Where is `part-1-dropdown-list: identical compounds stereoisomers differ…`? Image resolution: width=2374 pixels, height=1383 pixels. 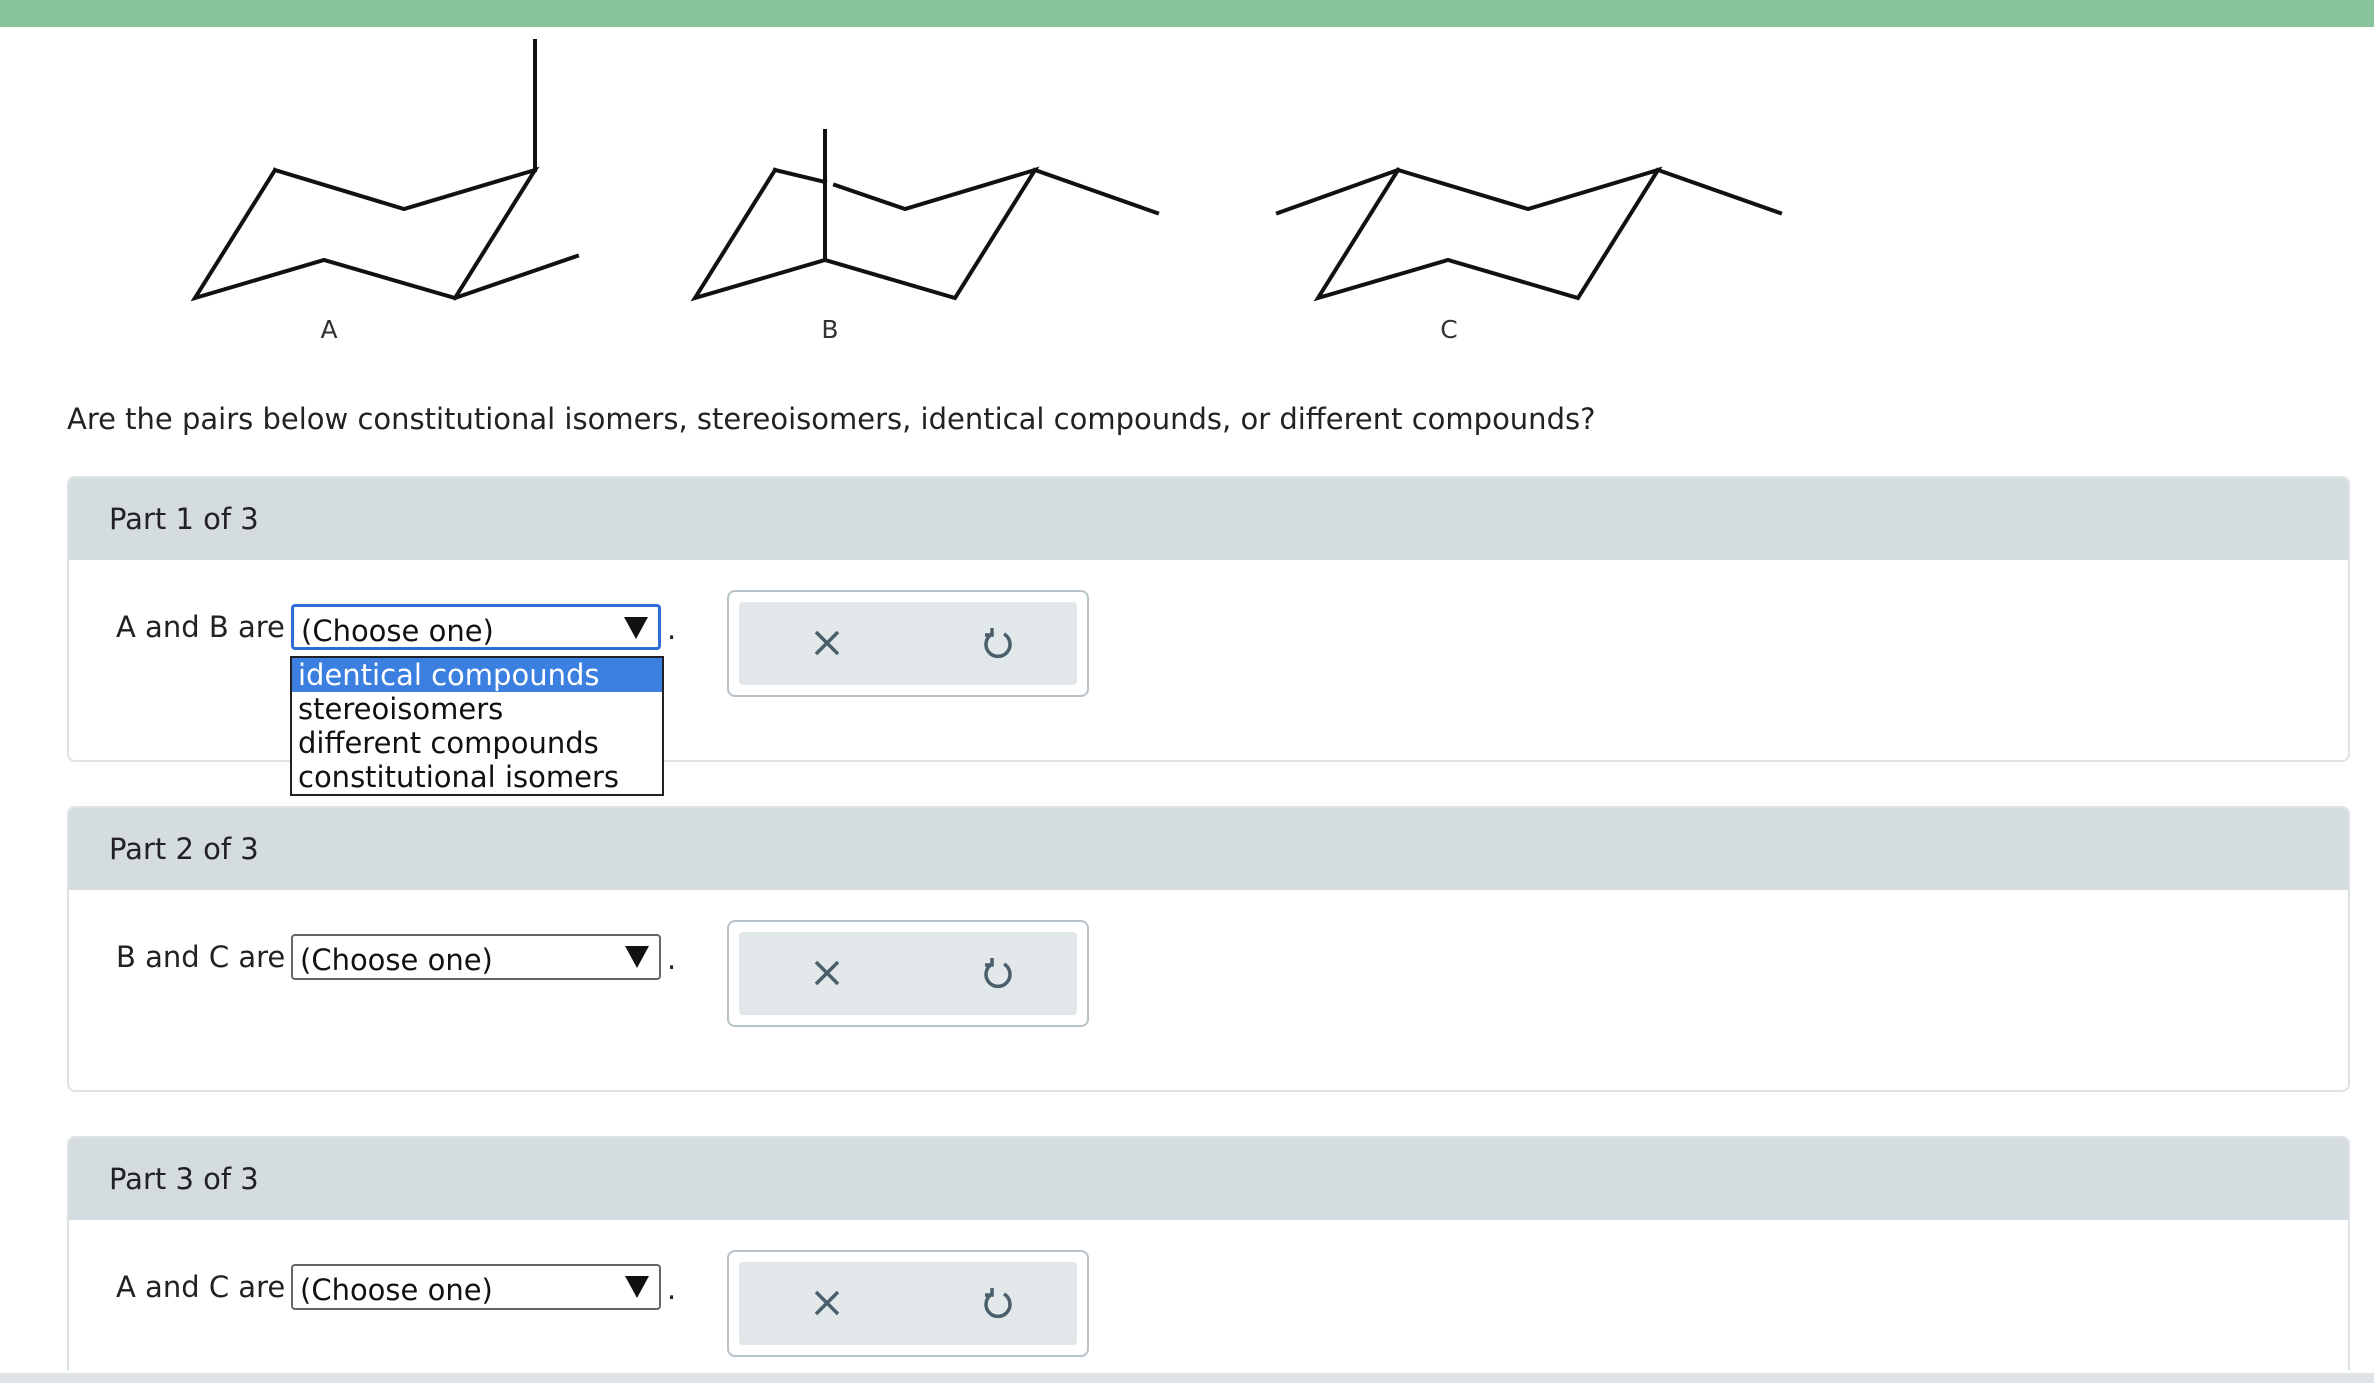
part-1-dropdown-list: identical compounds stereoisomers differ… is located at coordinates (477, 726).